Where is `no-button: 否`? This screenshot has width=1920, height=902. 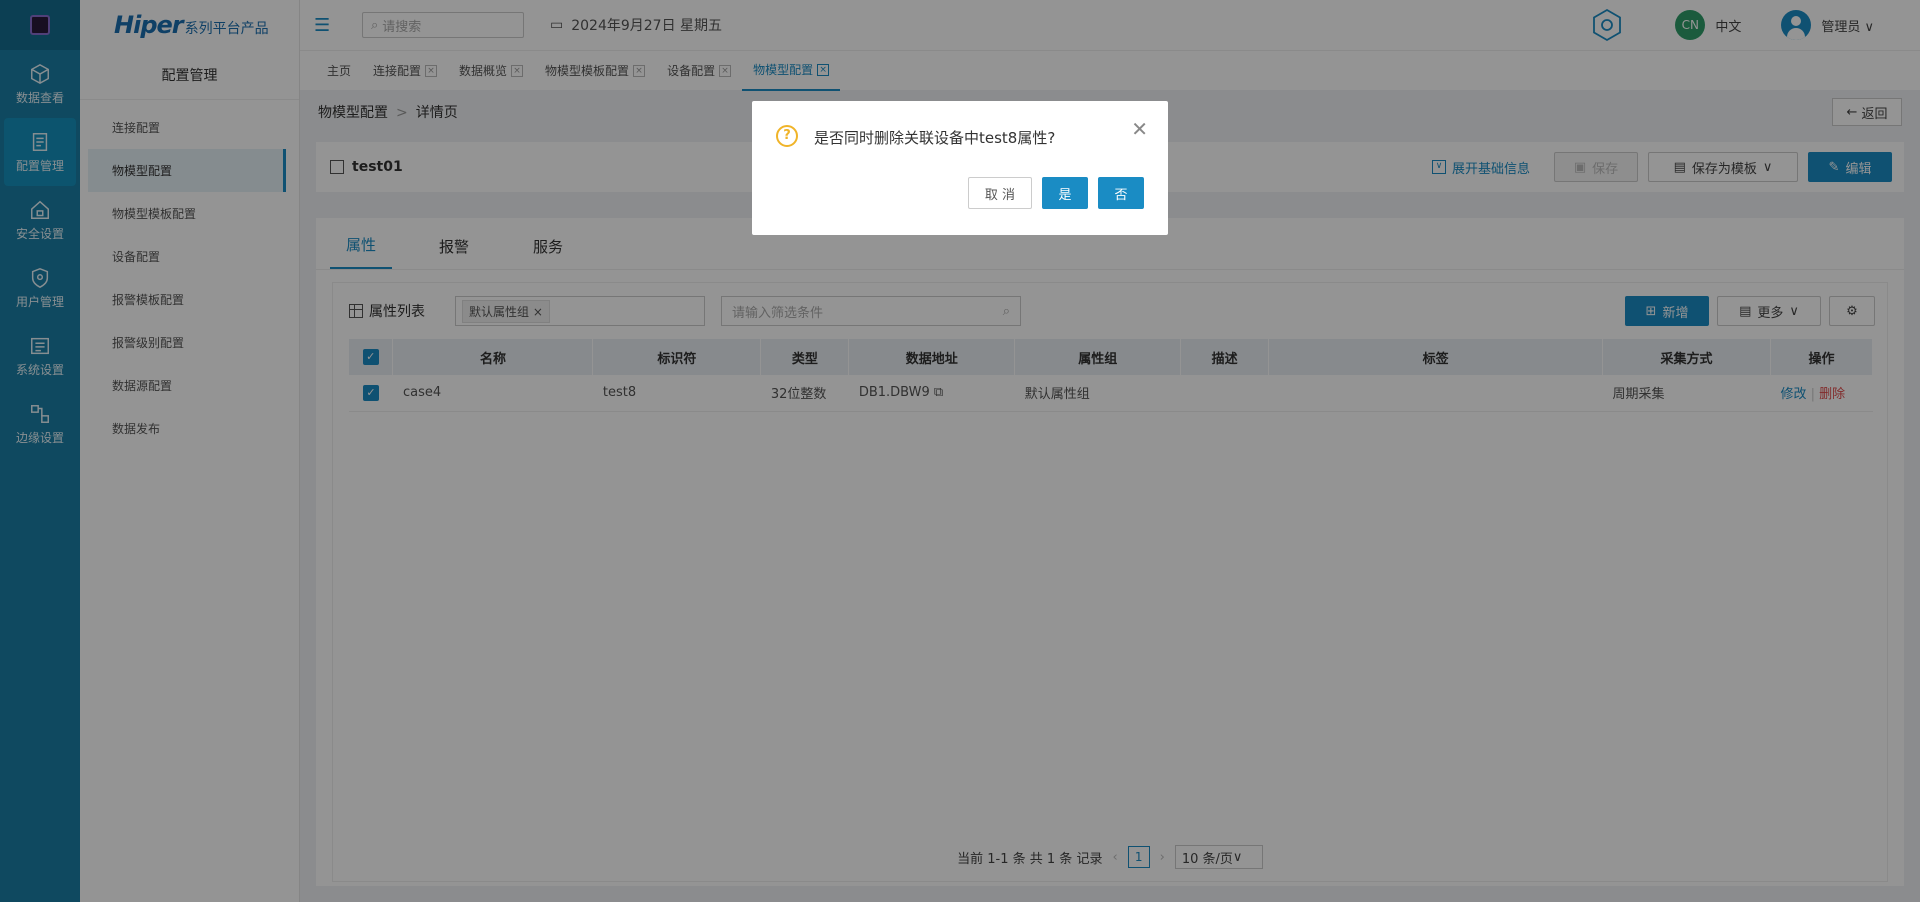 no-button: 否 is located at coordinates (1121, 193).